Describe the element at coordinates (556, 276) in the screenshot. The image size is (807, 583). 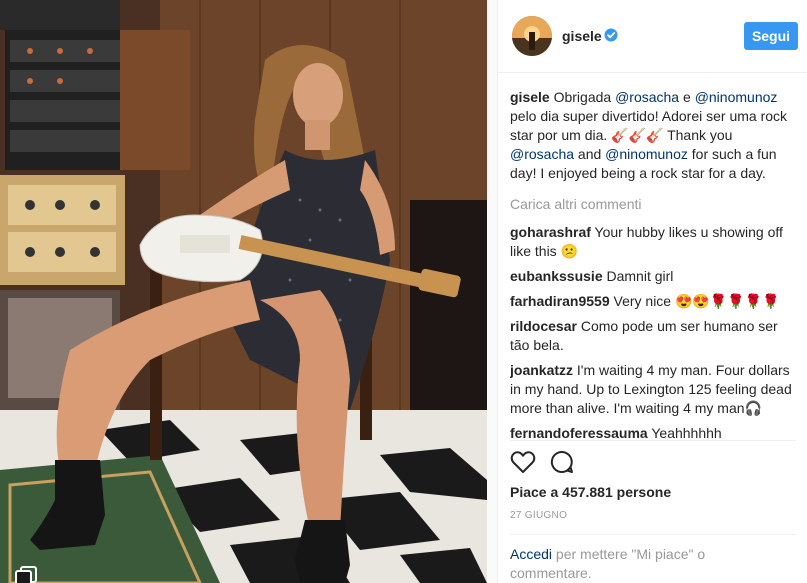
I see `comment-username: eubankssusie` at that location.